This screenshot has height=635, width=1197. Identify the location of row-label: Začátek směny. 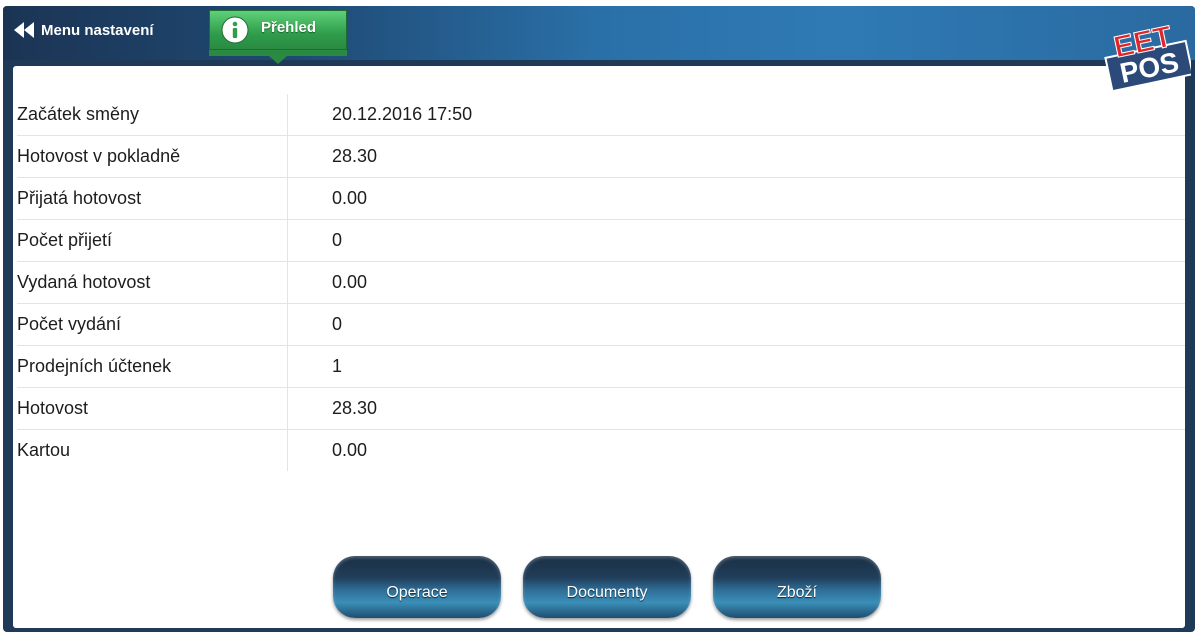
(152, 114).